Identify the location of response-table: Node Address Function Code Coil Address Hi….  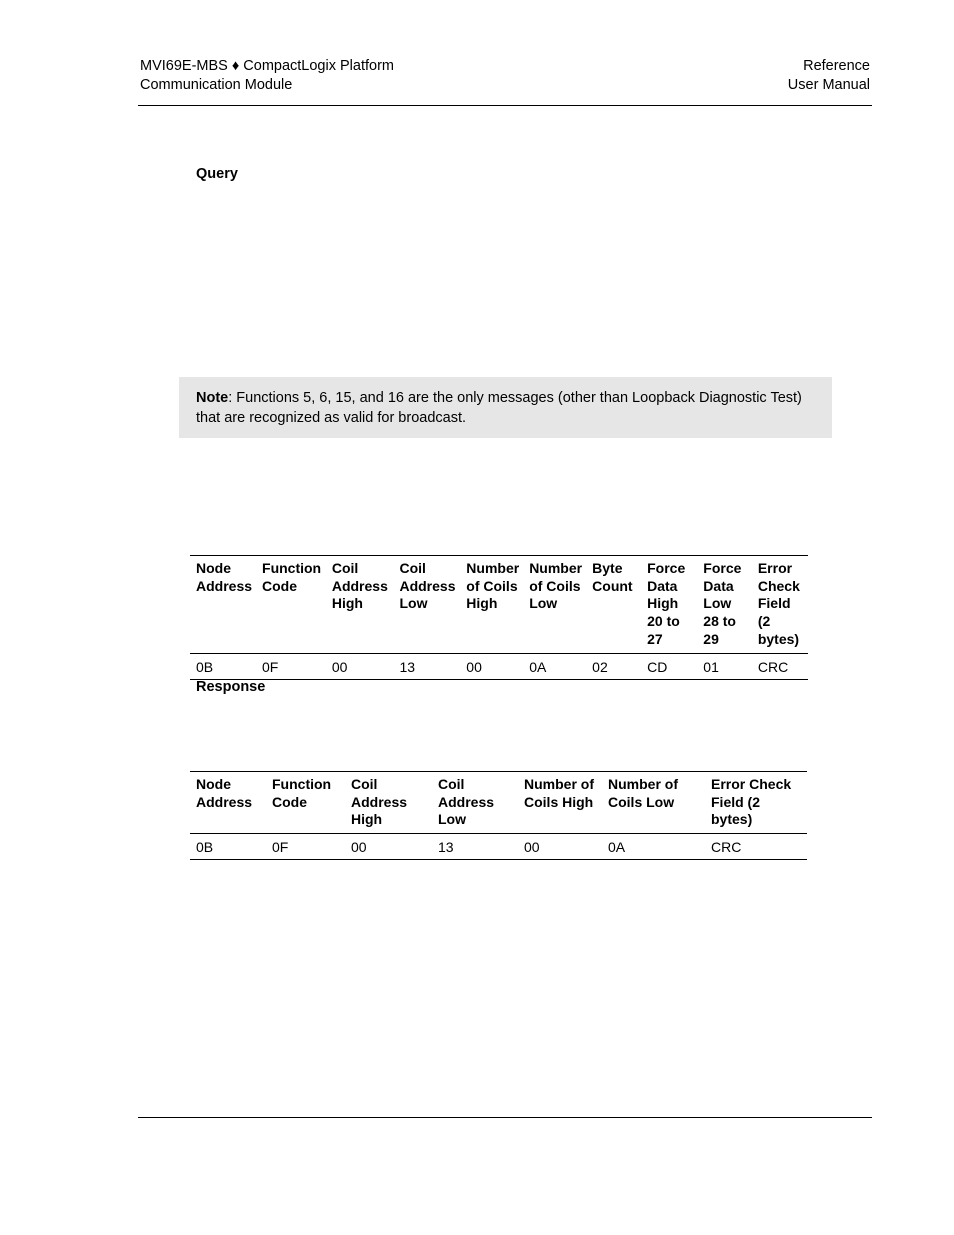
(498, 815).